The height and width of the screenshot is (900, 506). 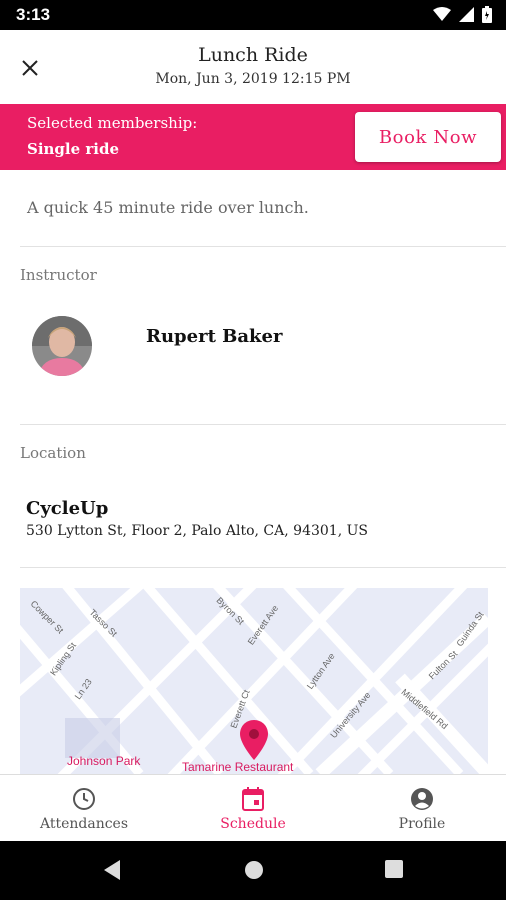 I want to click on membership-value: Single ride, so click(x=73, y=149).